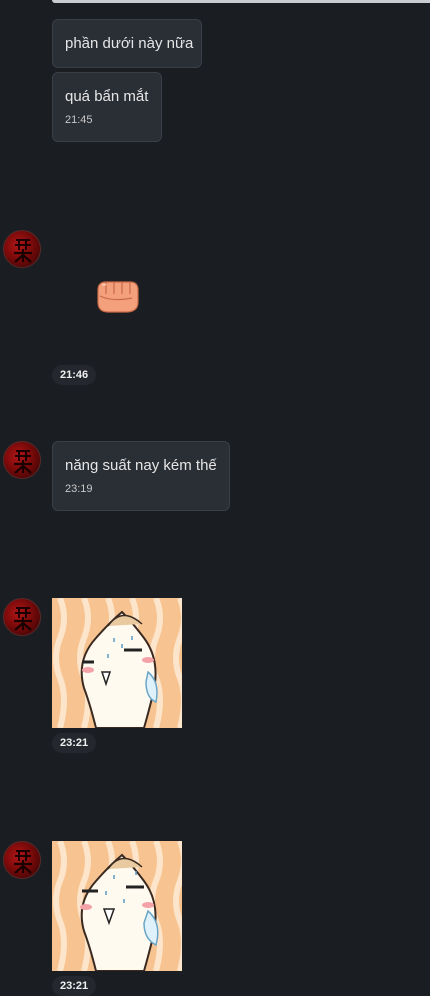  Describe the element at coordinates (141, 465) in the screenshot. I see `message-text: năng suất nay kém thế` at that location.